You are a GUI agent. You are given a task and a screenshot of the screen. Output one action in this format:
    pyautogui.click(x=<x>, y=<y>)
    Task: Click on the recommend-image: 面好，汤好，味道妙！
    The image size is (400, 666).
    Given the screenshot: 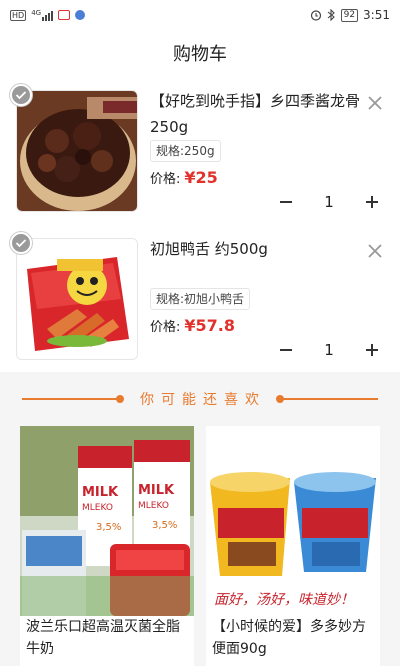 What is the action you would take?
    pyautogui.click(x=293, y=521)
    